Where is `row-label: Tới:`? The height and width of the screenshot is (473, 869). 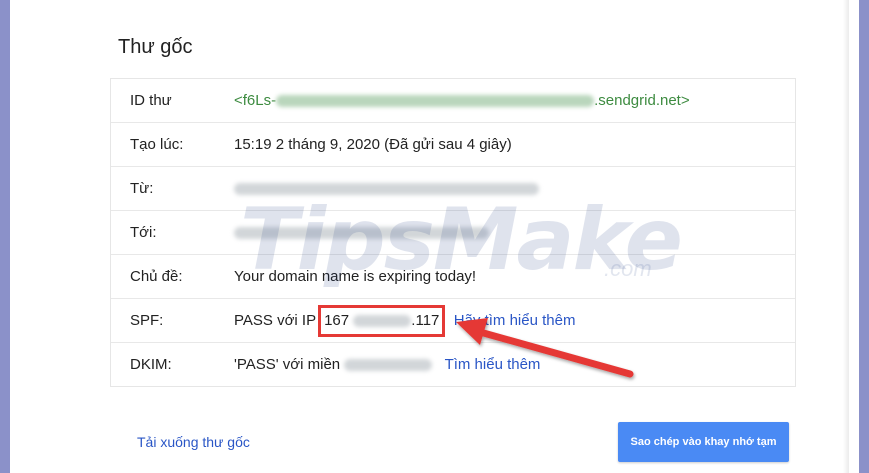
row-label: Tới: is located at coordinates (143, 232).